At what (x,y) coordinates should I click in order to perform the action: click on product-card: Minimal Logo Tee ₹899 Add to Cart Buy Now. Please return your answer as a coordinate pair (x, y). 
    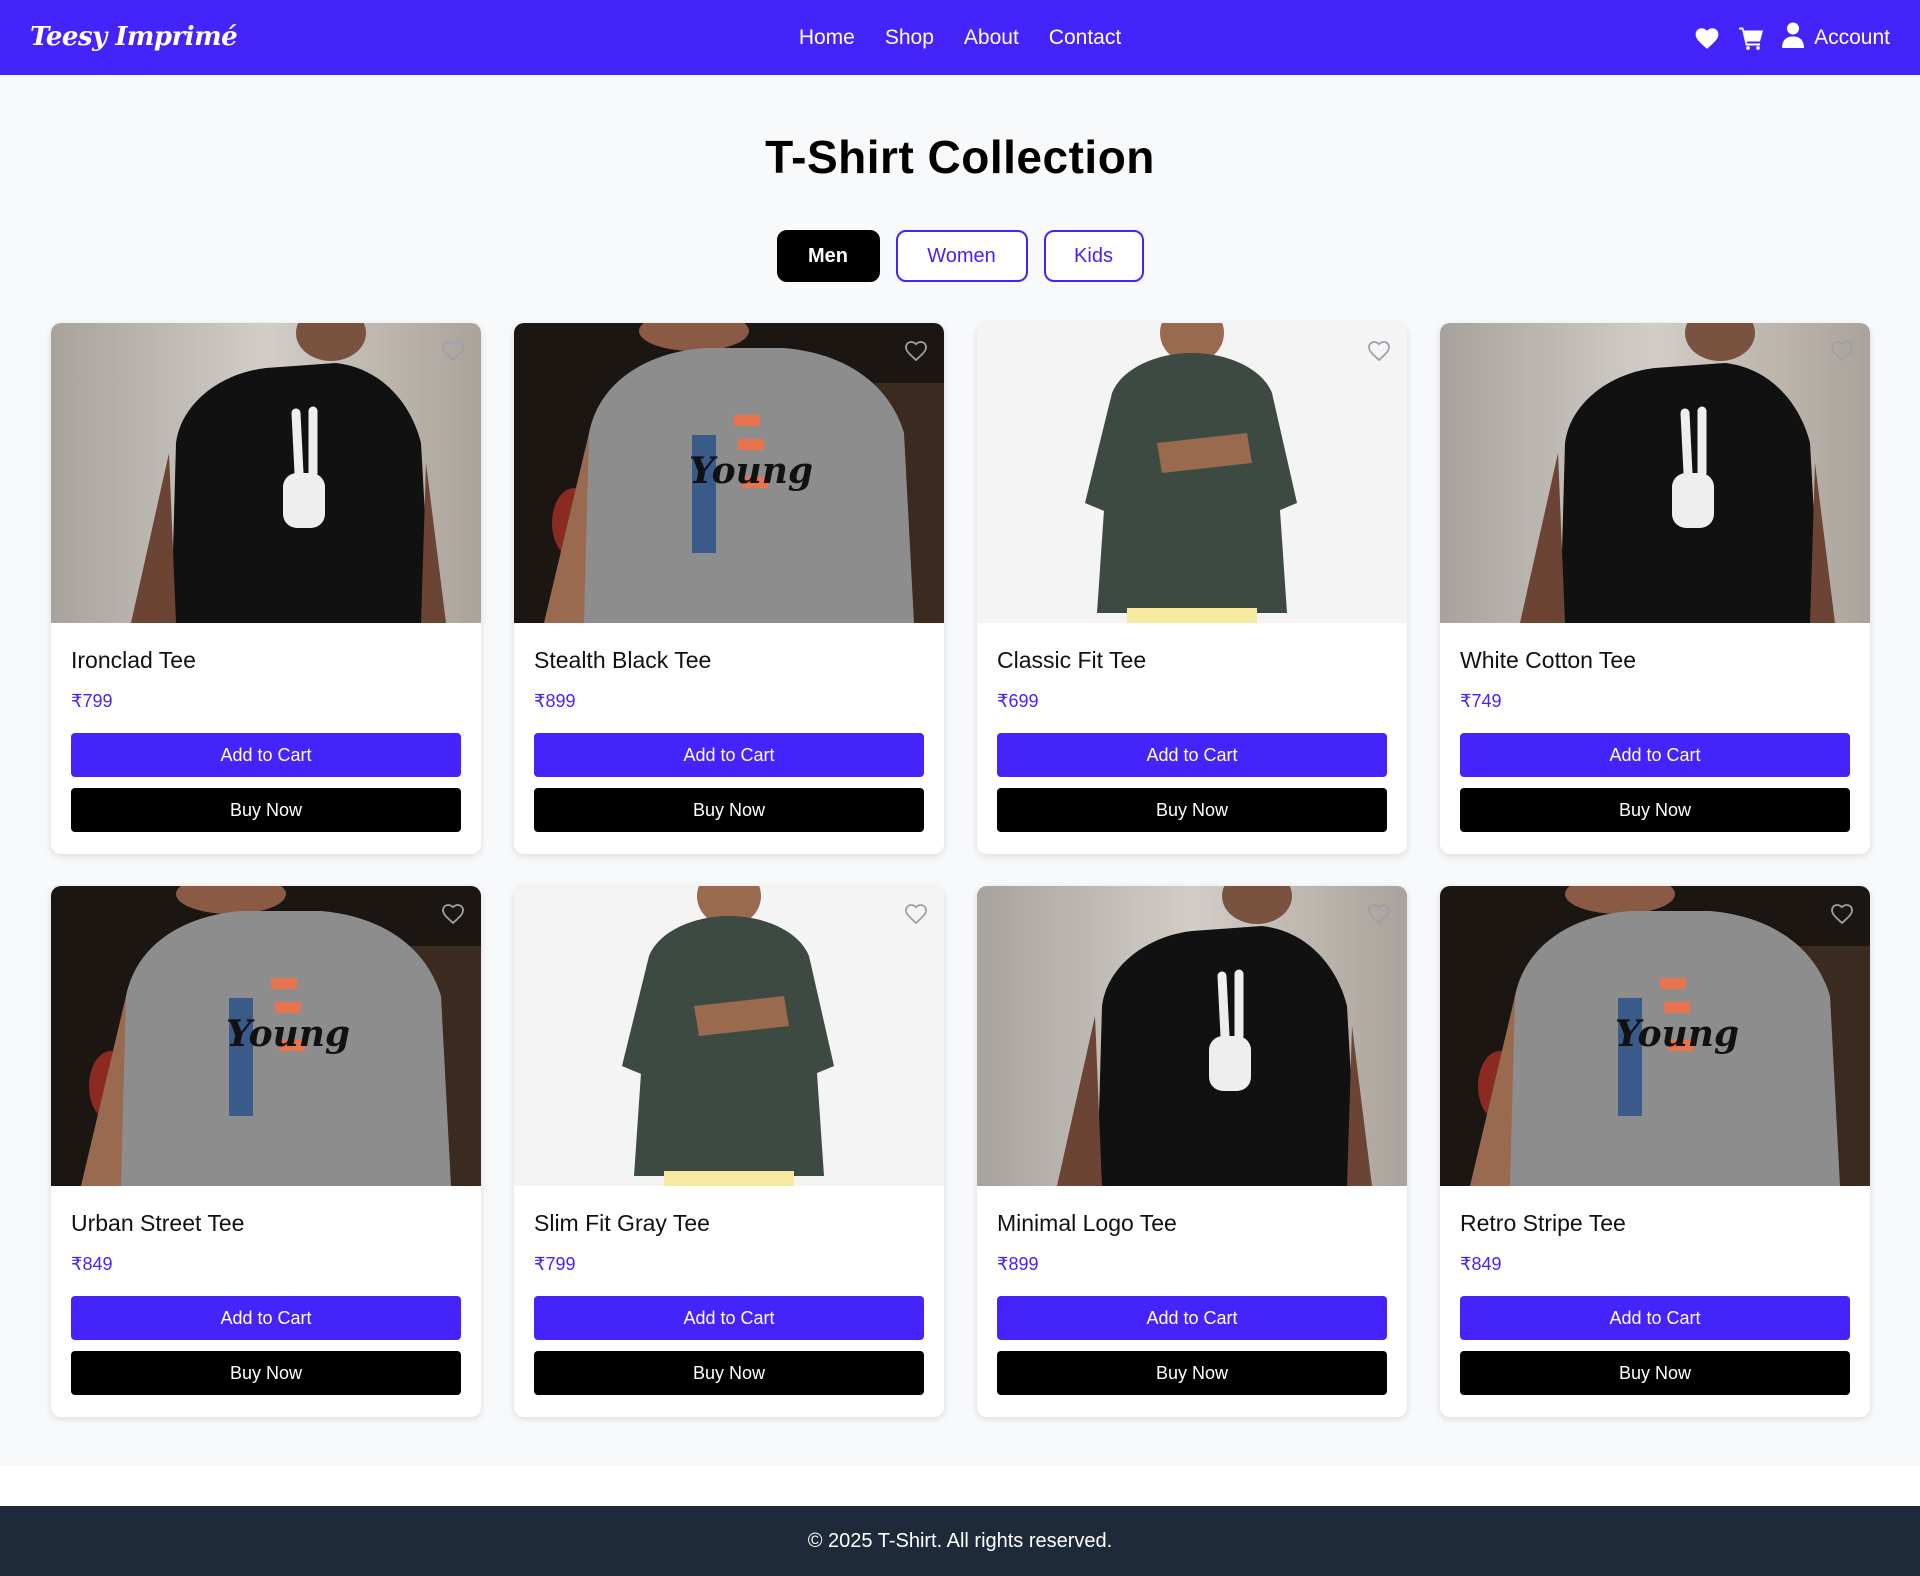
    Looking at the image, I should click on (1192, 1151).